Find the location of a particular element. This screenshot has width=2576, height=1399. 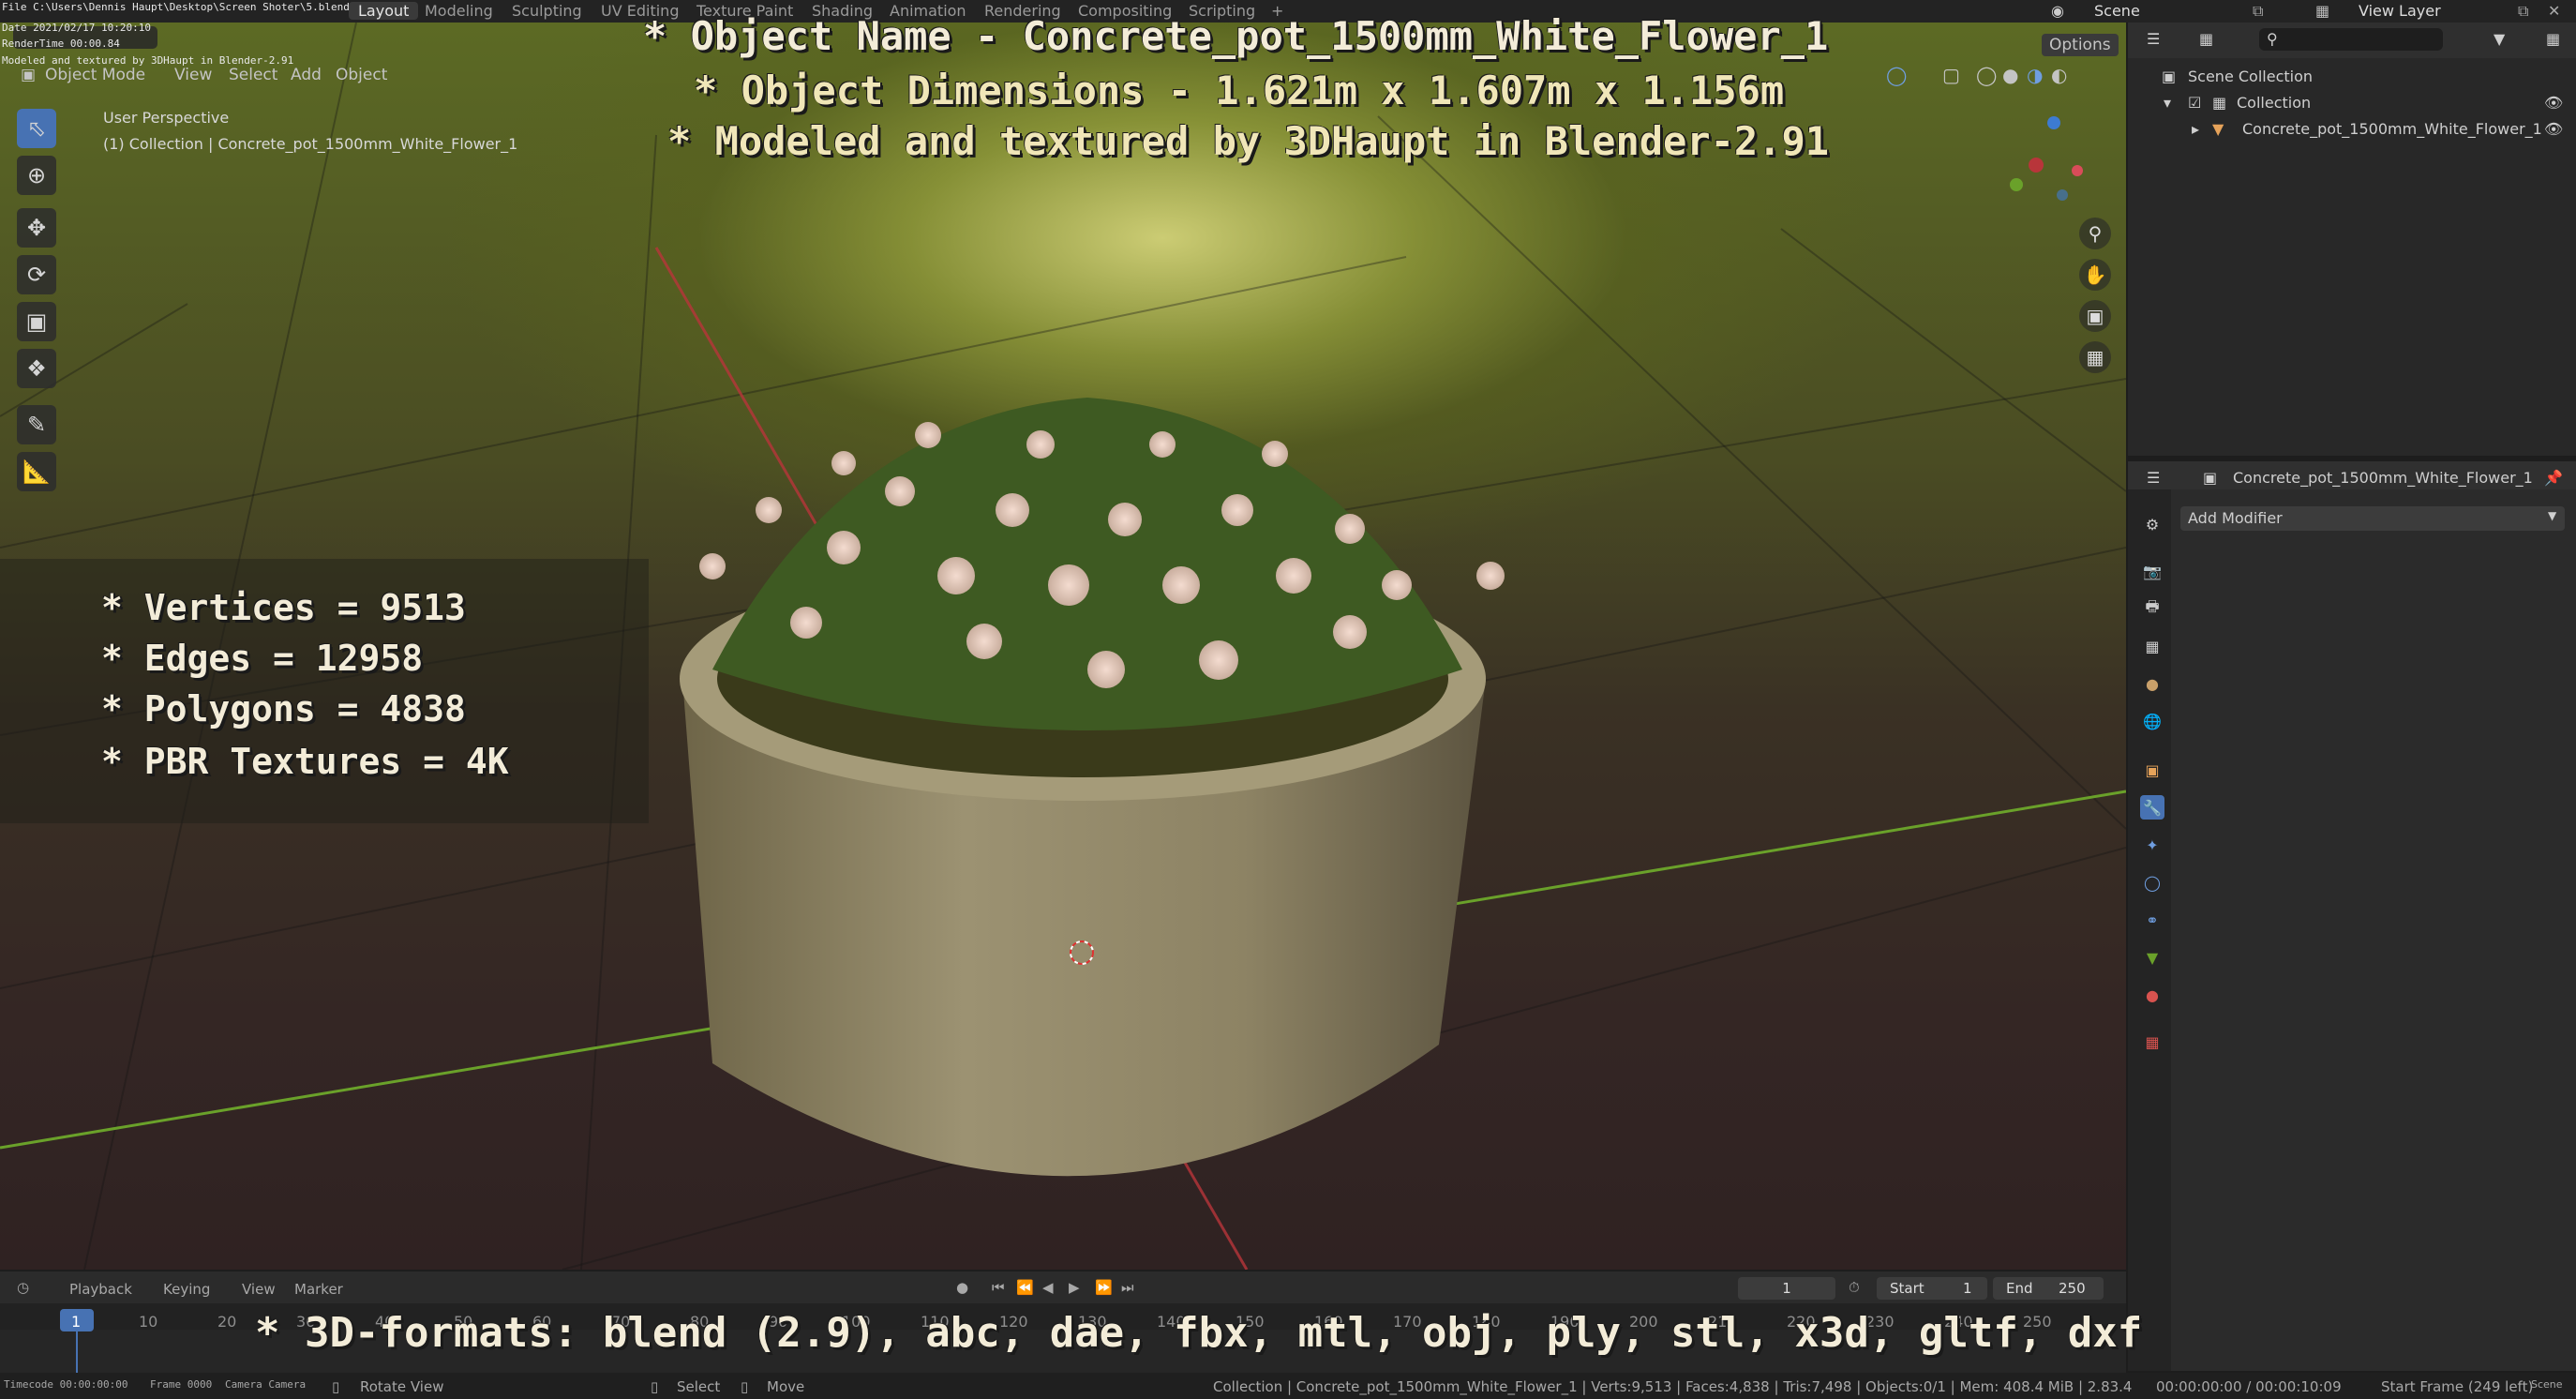

playhead-line is located at coordinates (77, 1352).